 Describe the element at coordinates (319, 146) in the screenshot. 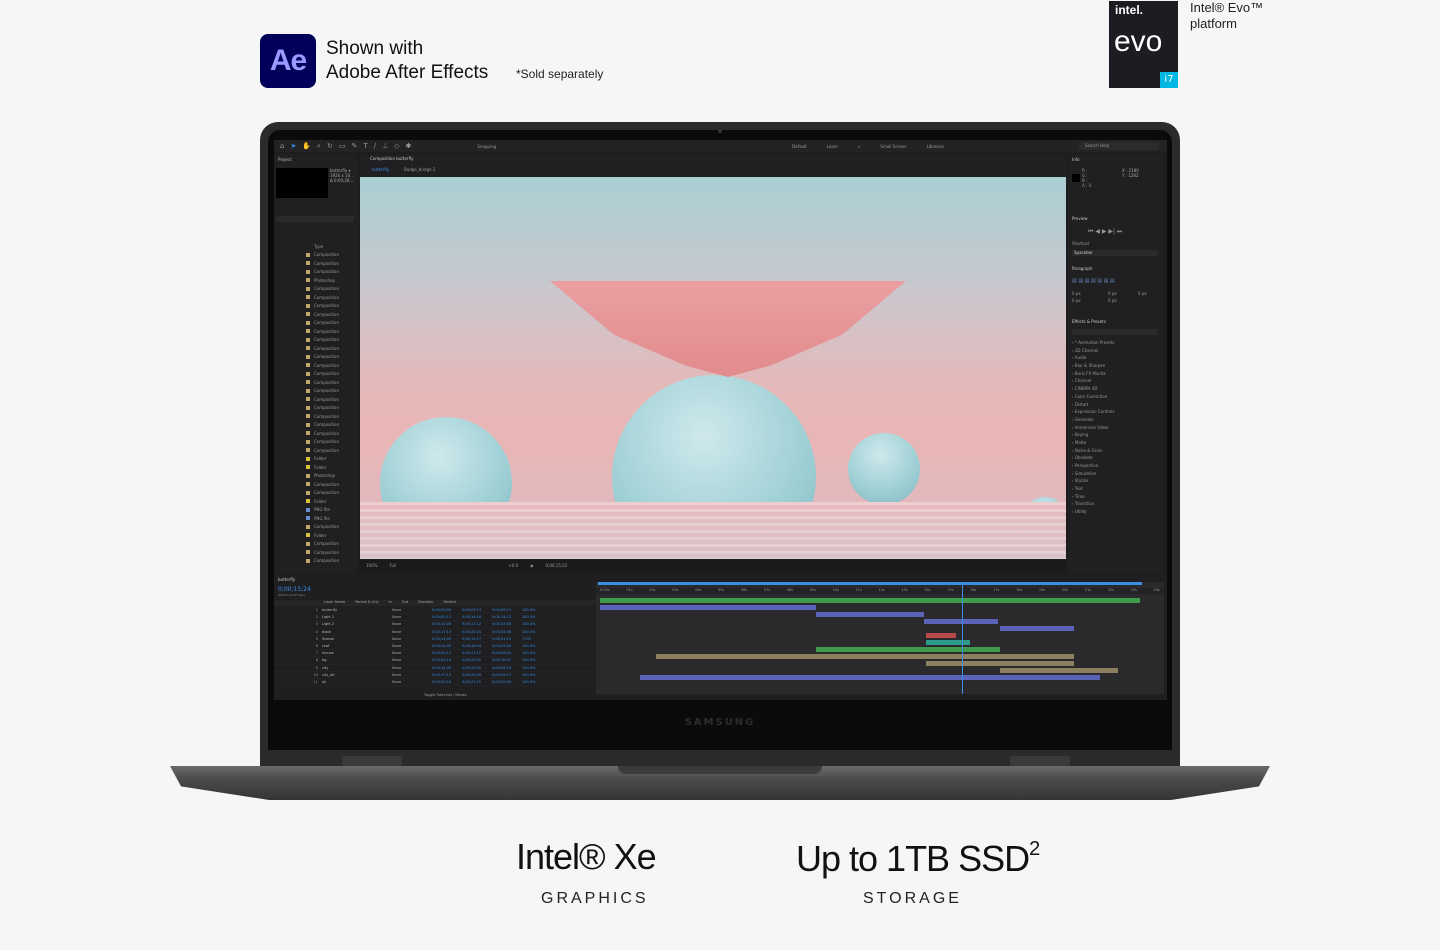

I see `zoom-tool-icon: ⌕` at that location.